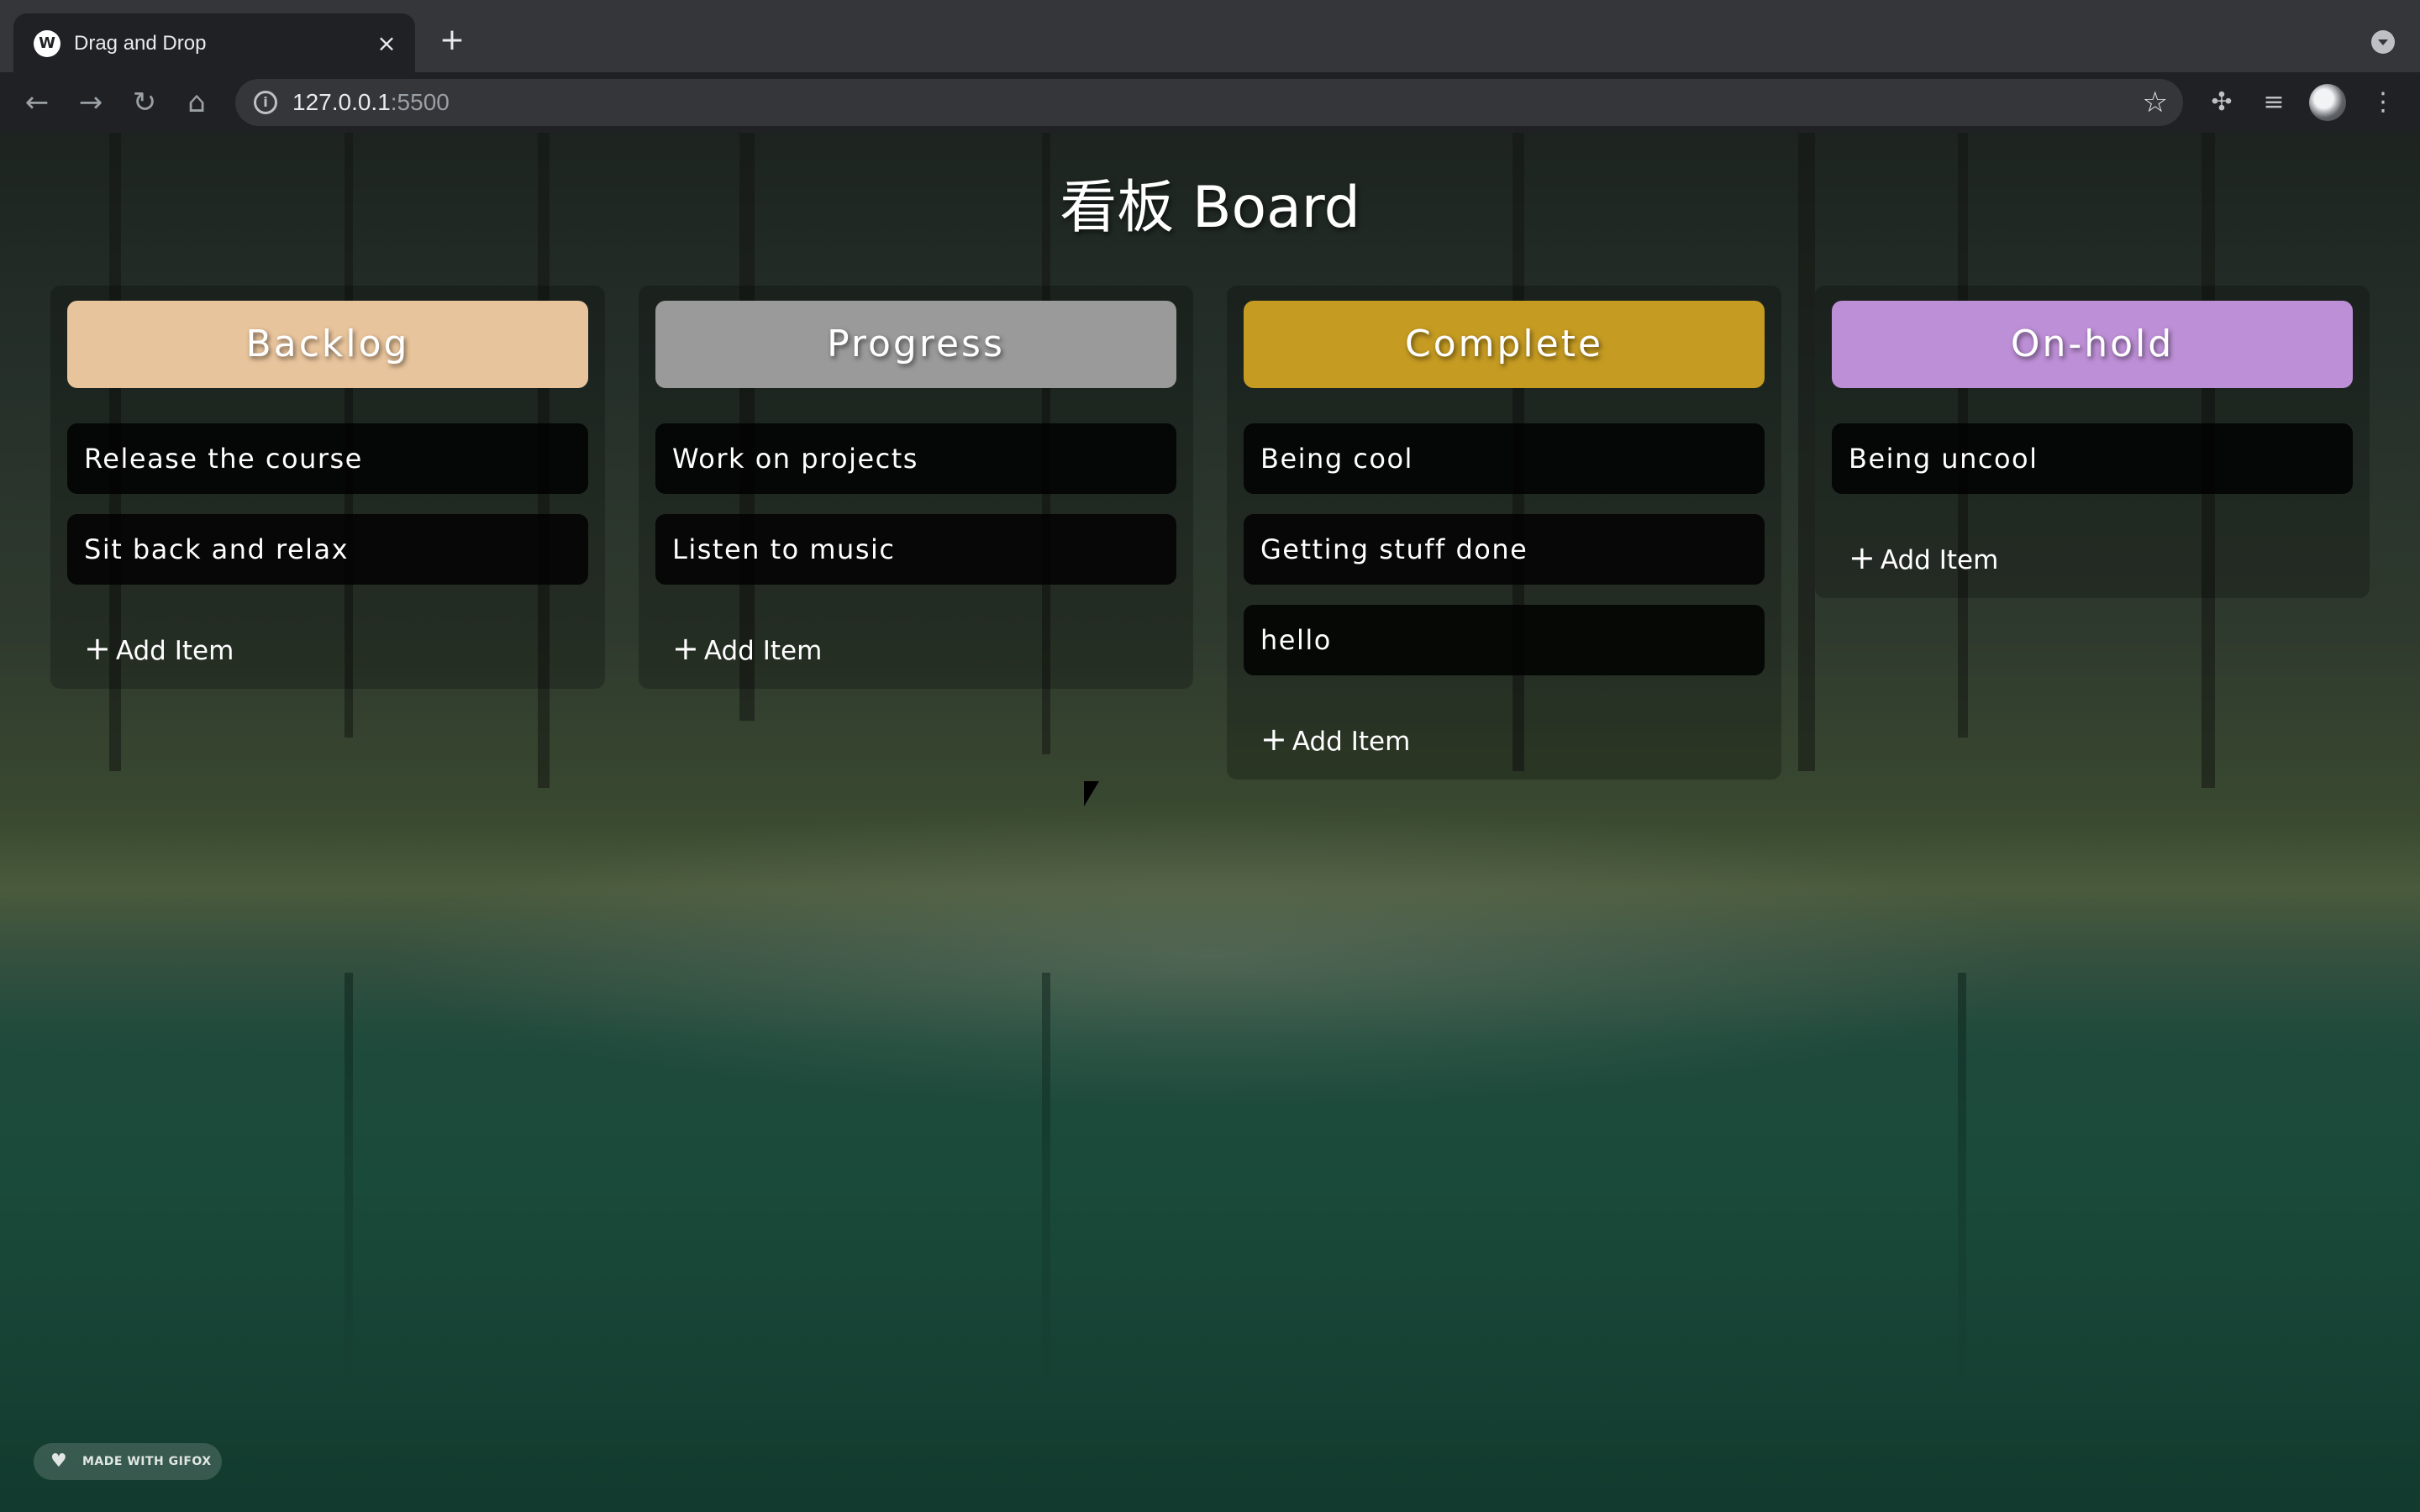  I want to click on site-favicon-icon: W, so click(47, 43).